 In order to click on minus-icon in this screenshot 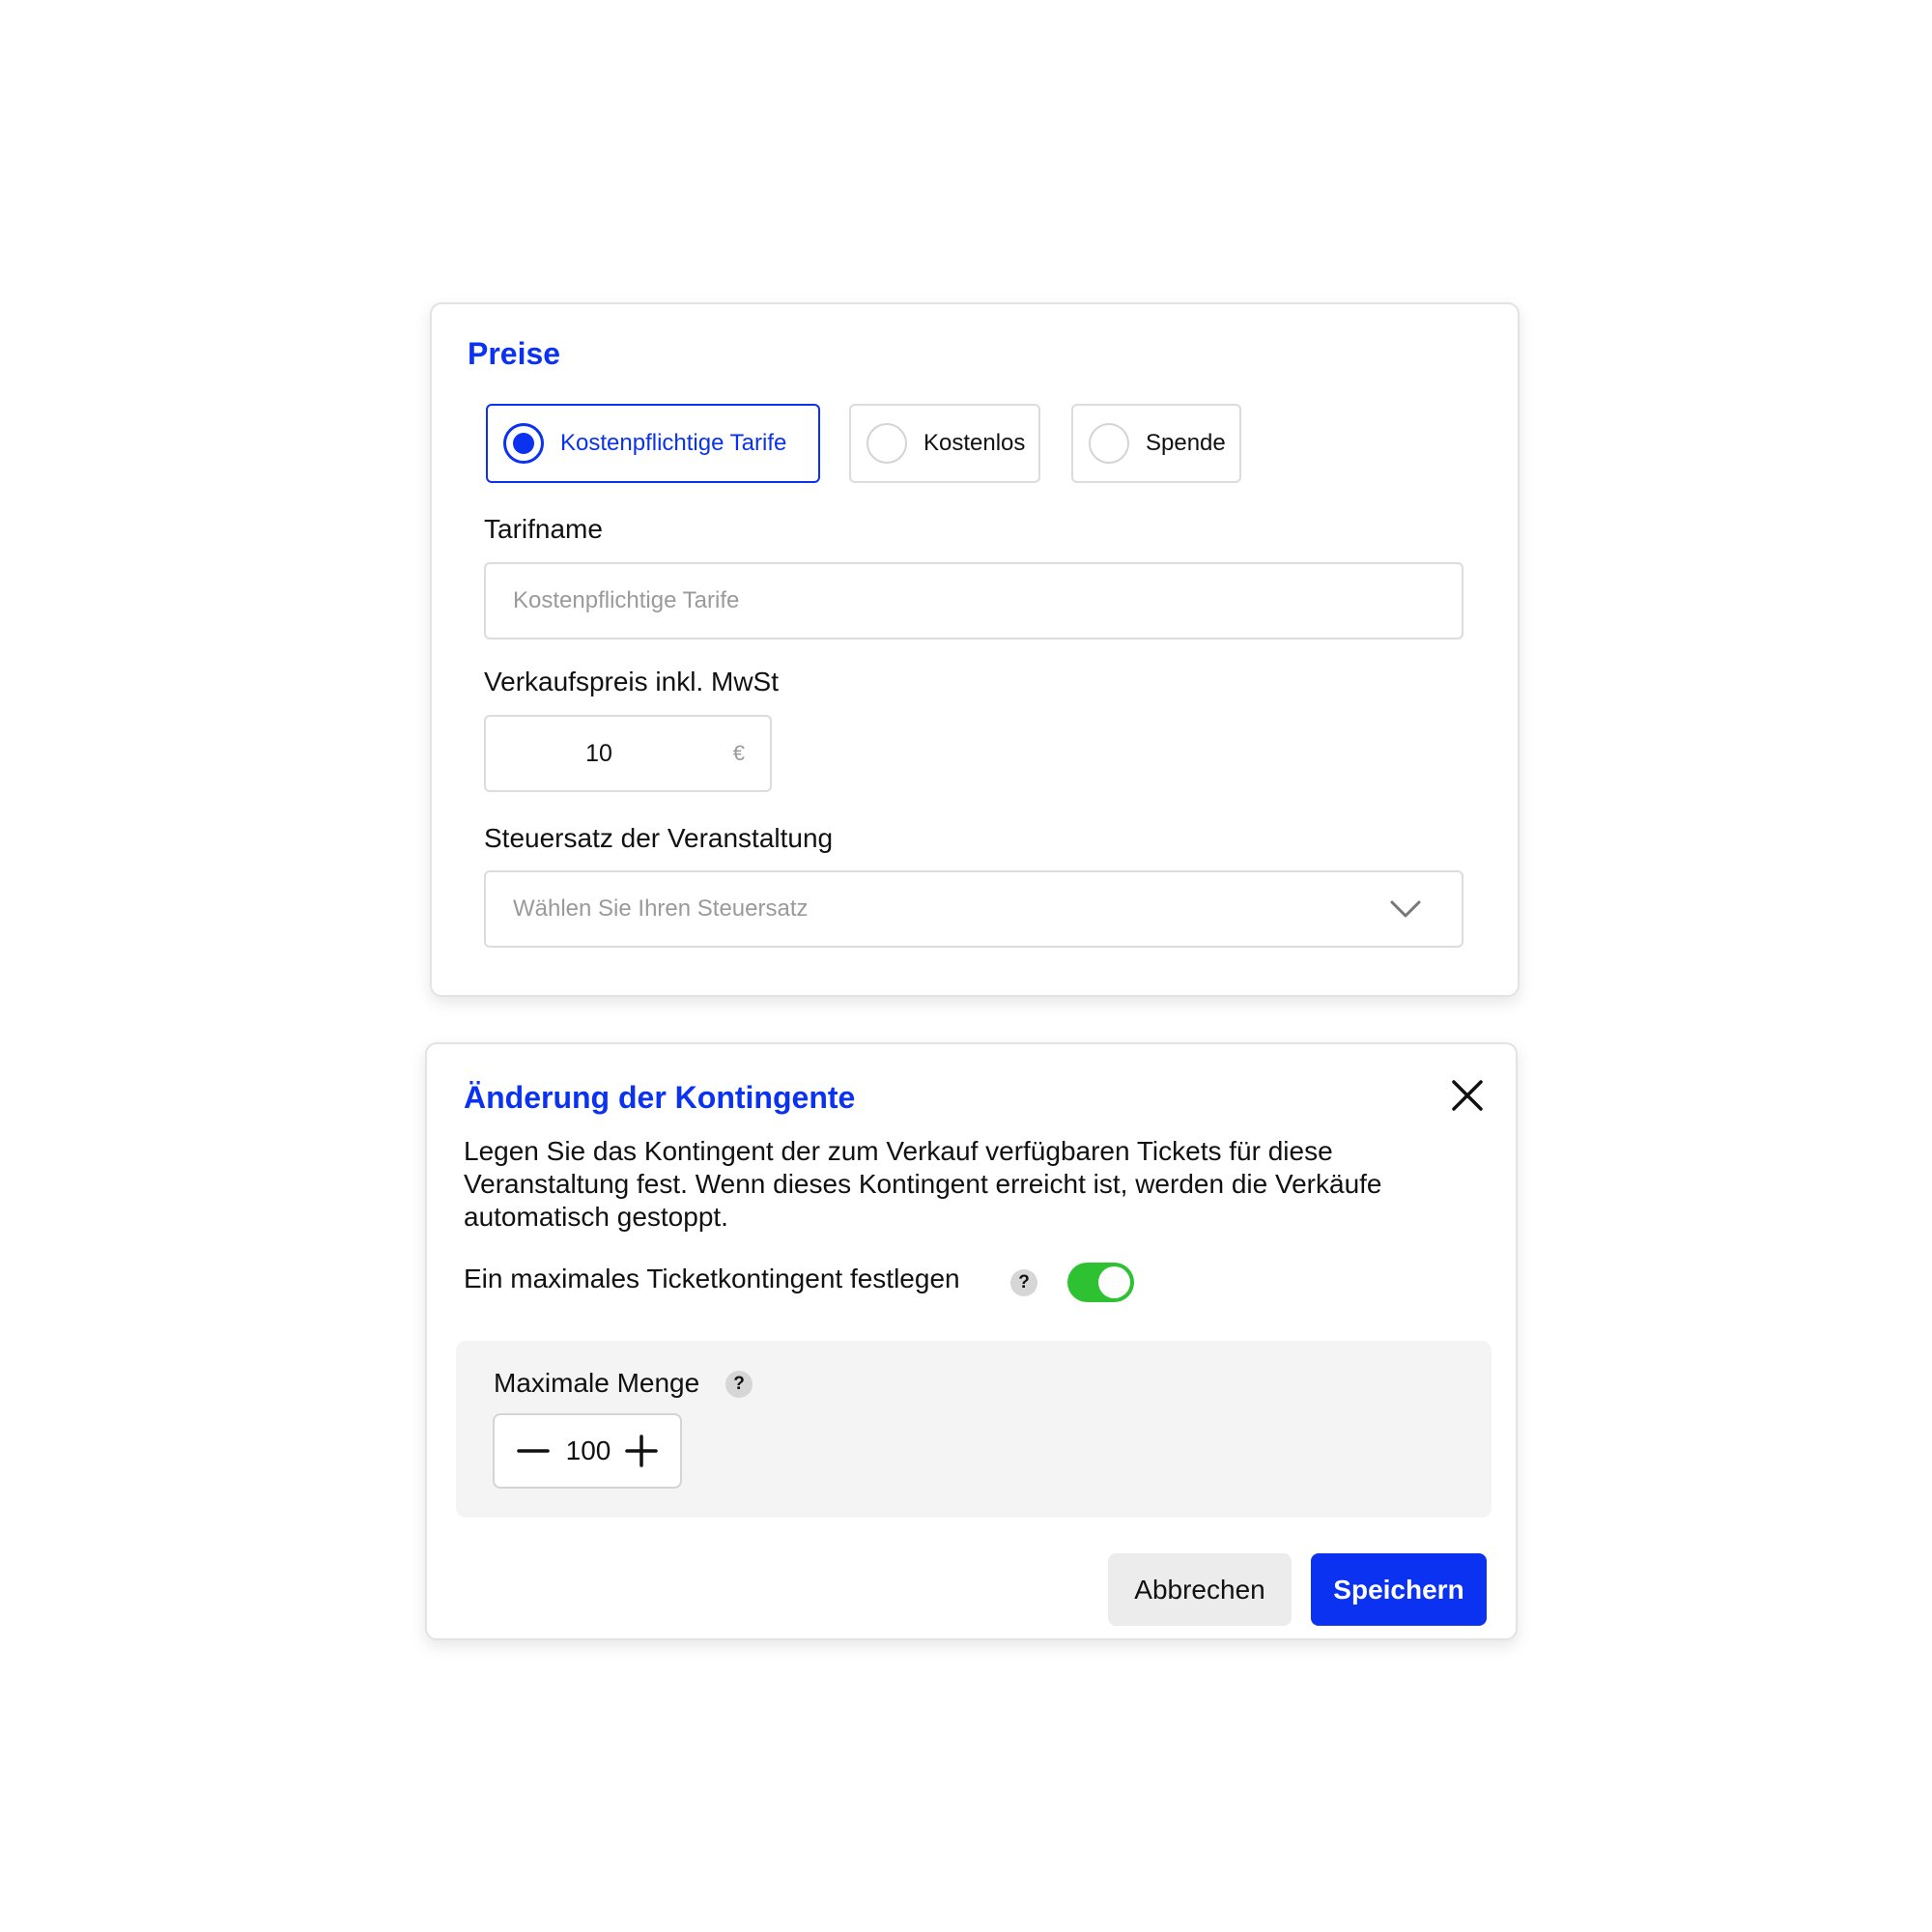, I will do `click(533, 1451)`.